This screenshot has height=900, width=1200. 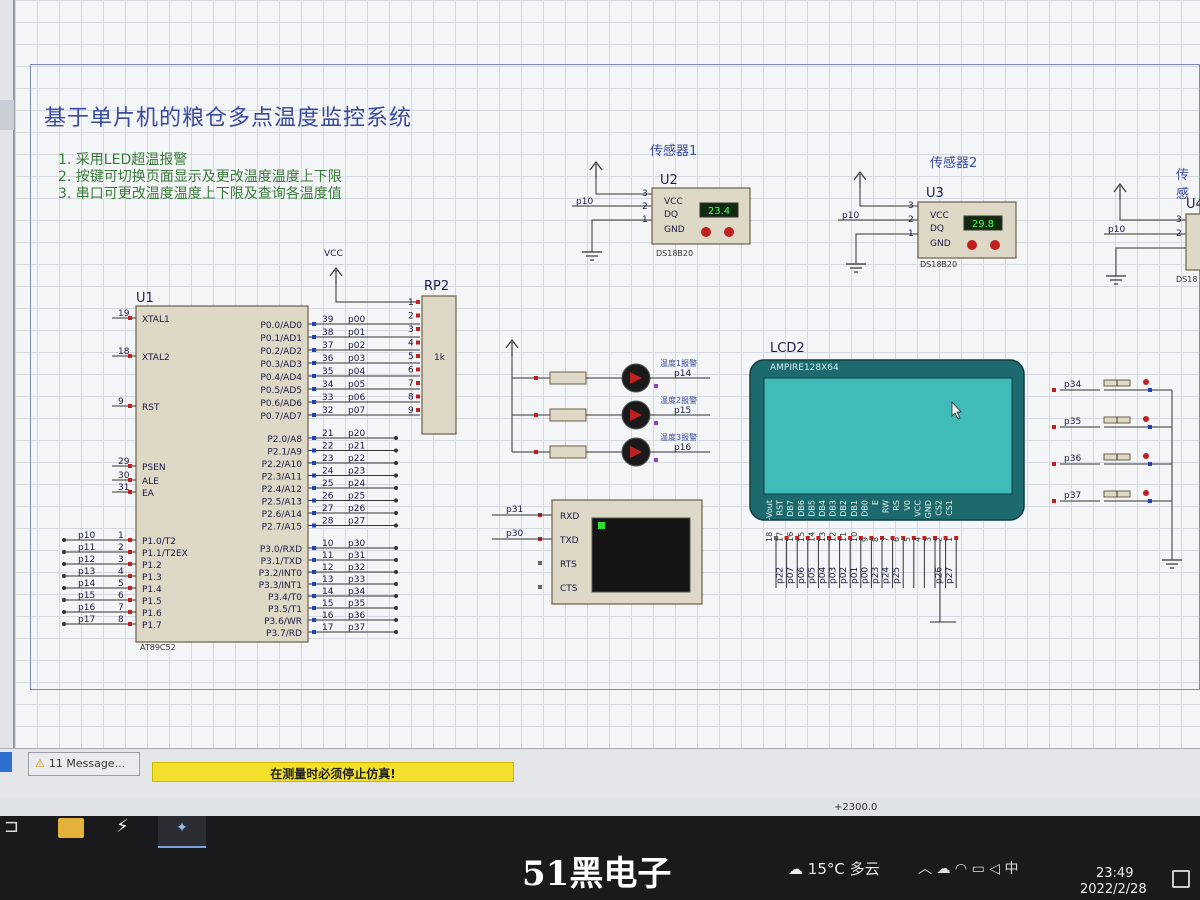 I want to click on pin-label: P2.0/A8, so click(x=284, y=440).